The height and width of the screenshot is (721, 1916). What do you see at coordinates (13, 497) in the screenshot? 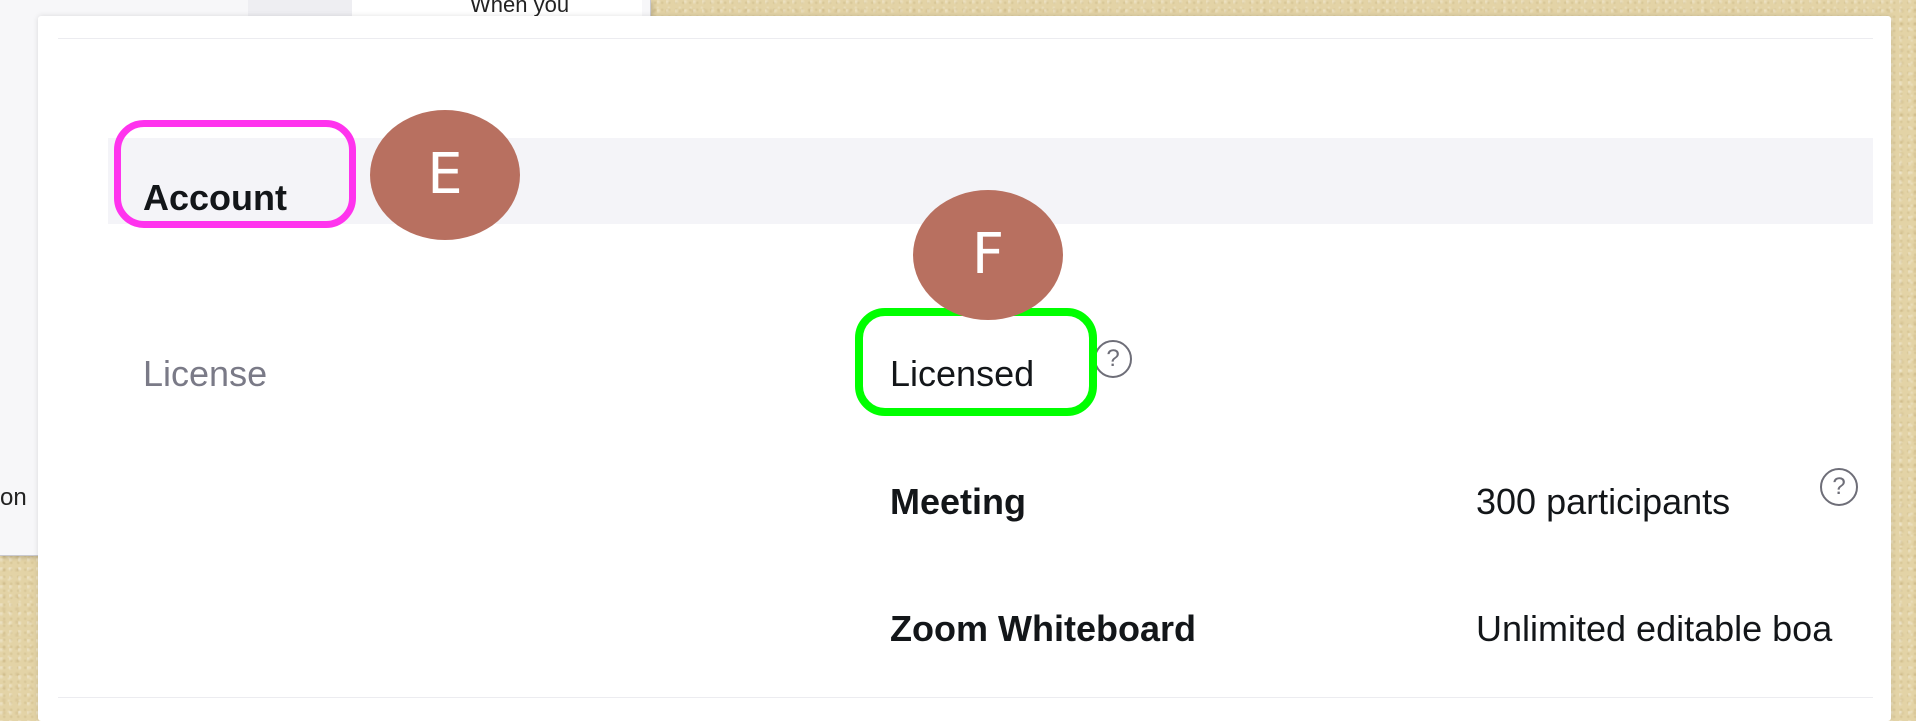
I see `background-text-snippet: on` at bounding box center [13, 497].